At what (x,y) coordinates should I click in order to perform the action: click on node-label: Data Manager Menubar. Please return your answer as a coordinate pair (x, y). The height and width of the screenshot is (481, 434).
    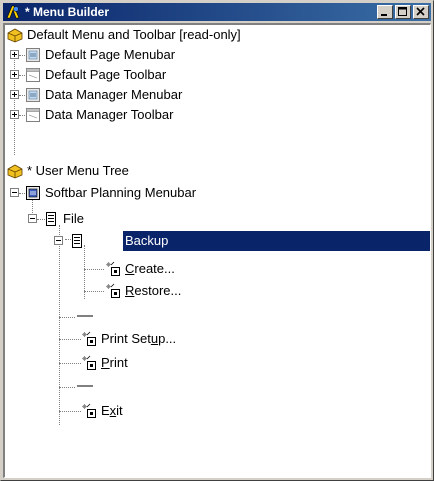
    Looking at the image, I should click on (114, 94).